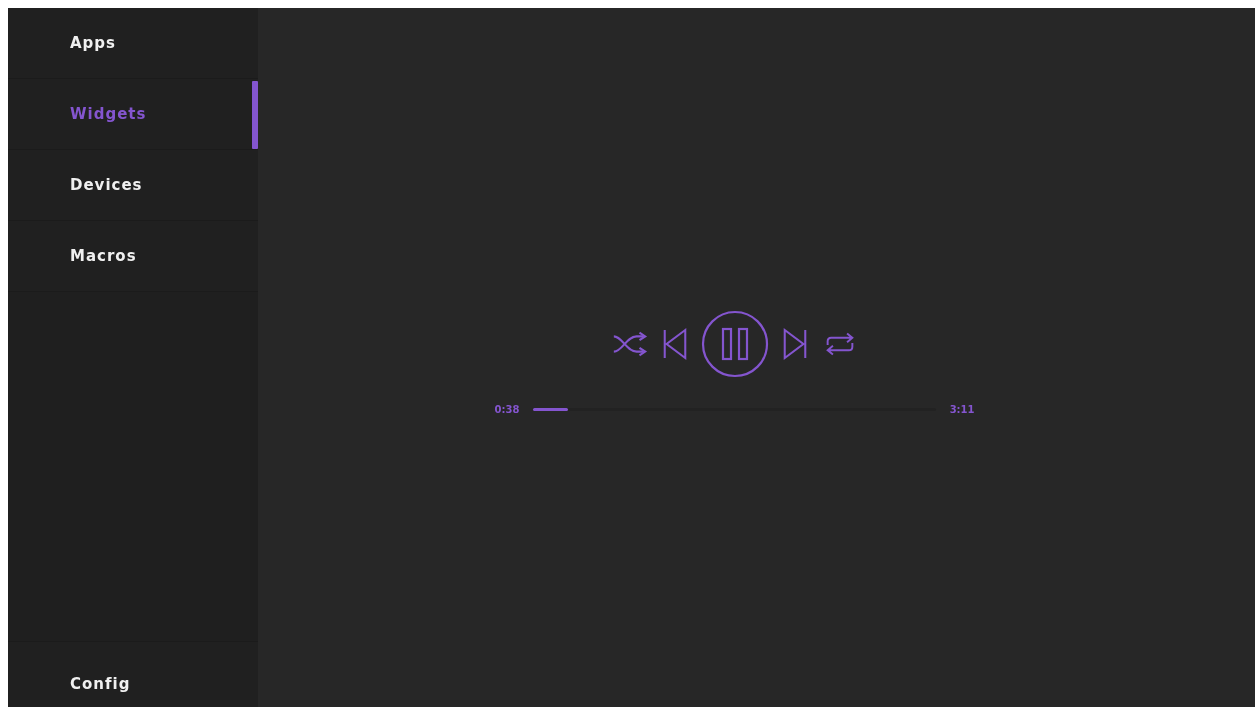 This screenshot has width=1255, height=707. What do you see at coordinates (507, 409) in the screenshot?
I see `elapsed-time: 0:38` at bounding box center [507, 409].